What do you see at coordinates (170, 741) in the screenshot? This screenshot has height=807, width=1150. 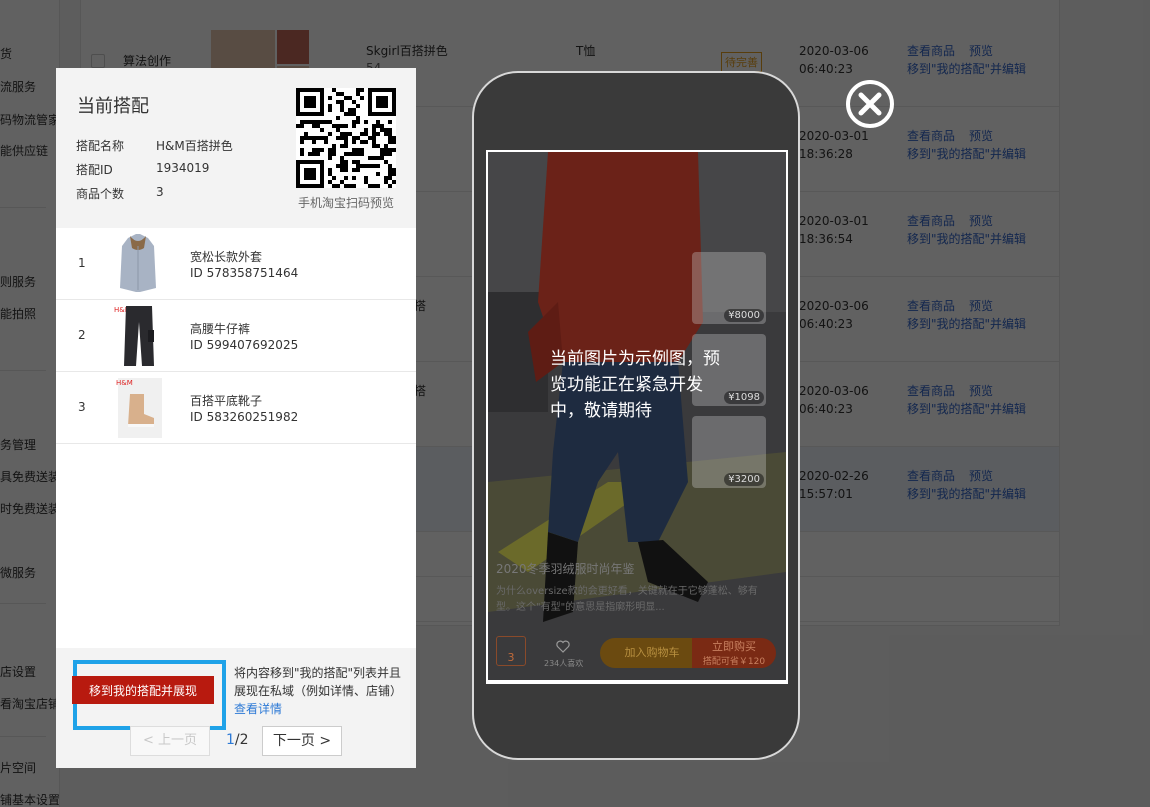 I see `prev-page-button: < 上一页` at bounding box center [170, 741].